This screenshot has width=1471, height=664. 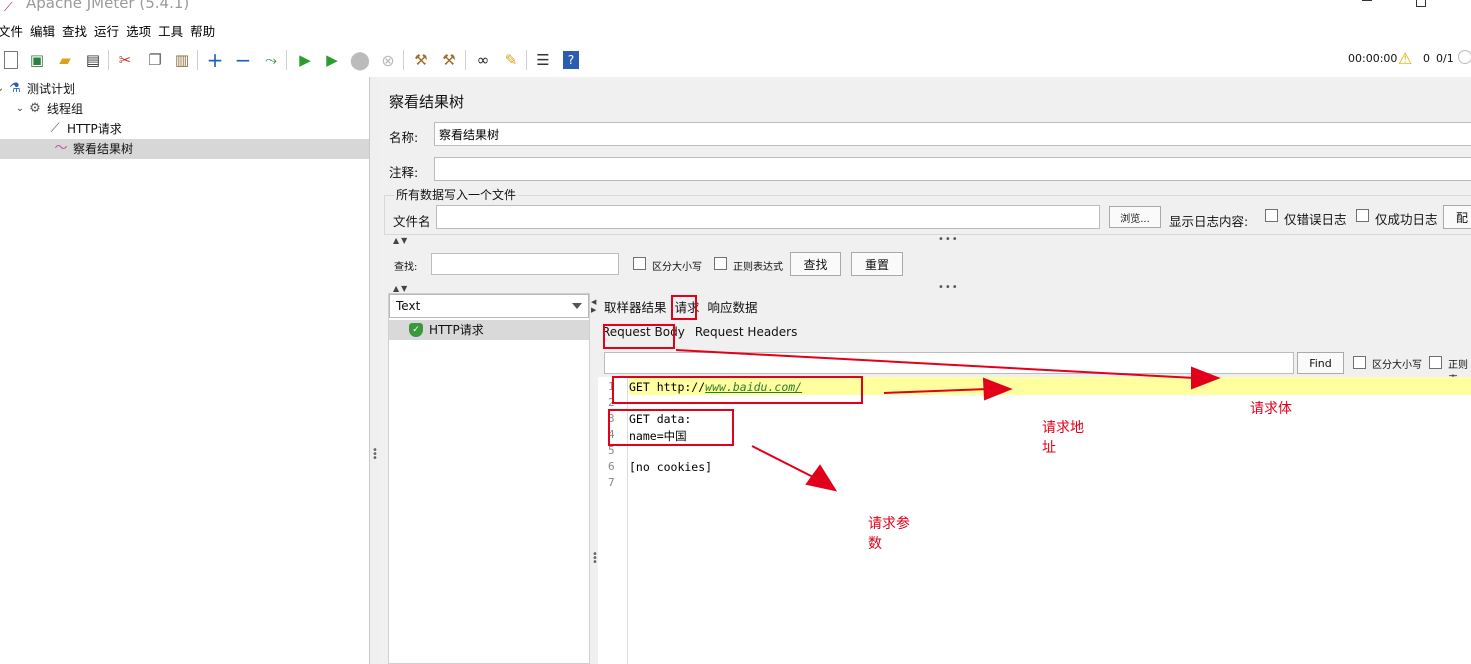 What do you see at coordinates (37, 89) in the screenshot?
I see `tree-node-test-plan: ⌄ ⚗ 测试计划` at bounding box center [37, 89].